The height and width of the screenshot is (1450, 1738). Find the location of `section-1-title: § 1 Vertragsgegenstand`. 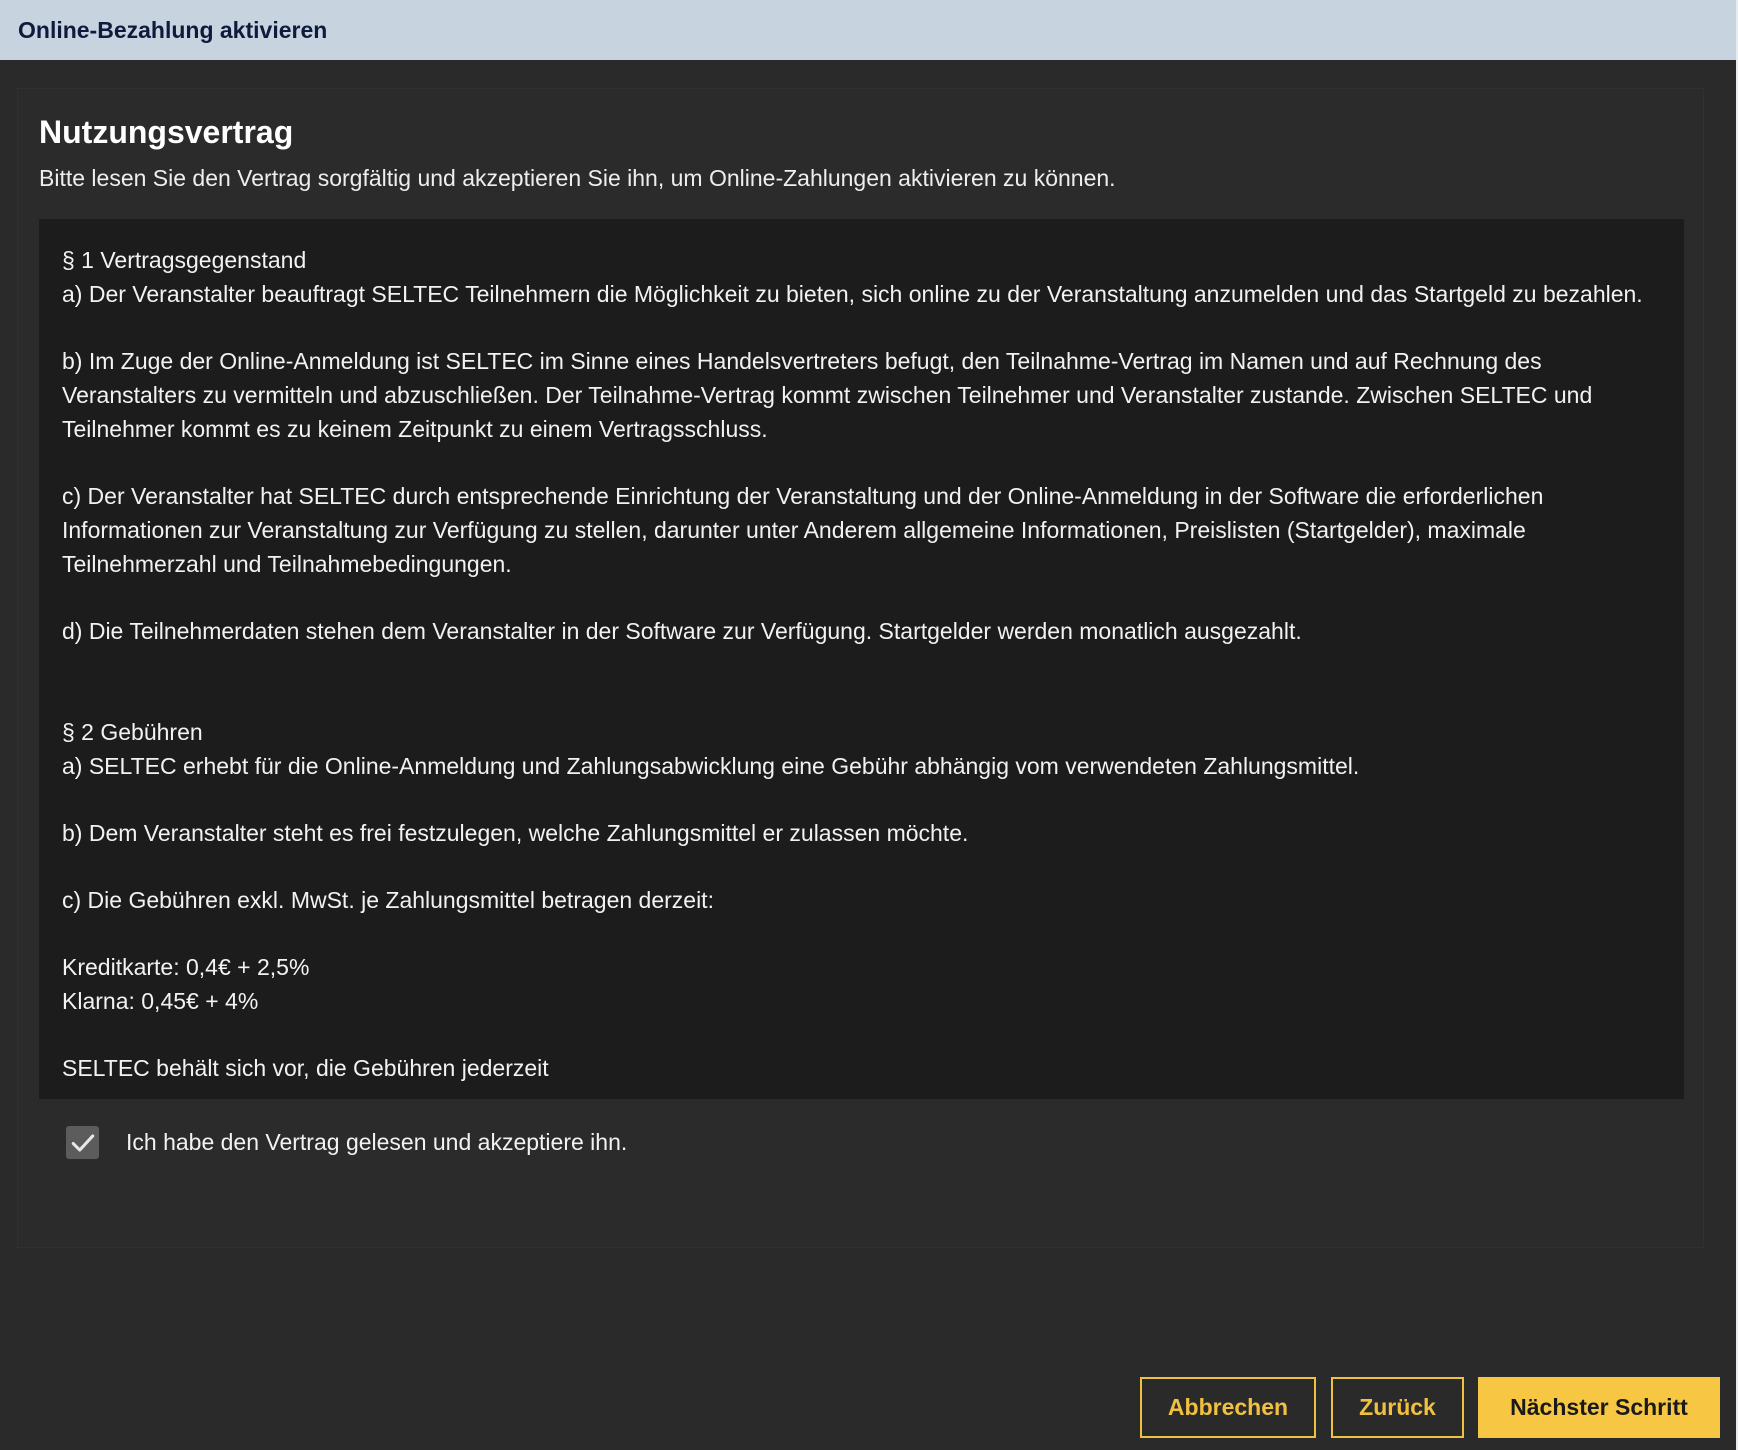

section-1-title: § 1 Vertragsgegenstand is located at coordinates (184, 260).